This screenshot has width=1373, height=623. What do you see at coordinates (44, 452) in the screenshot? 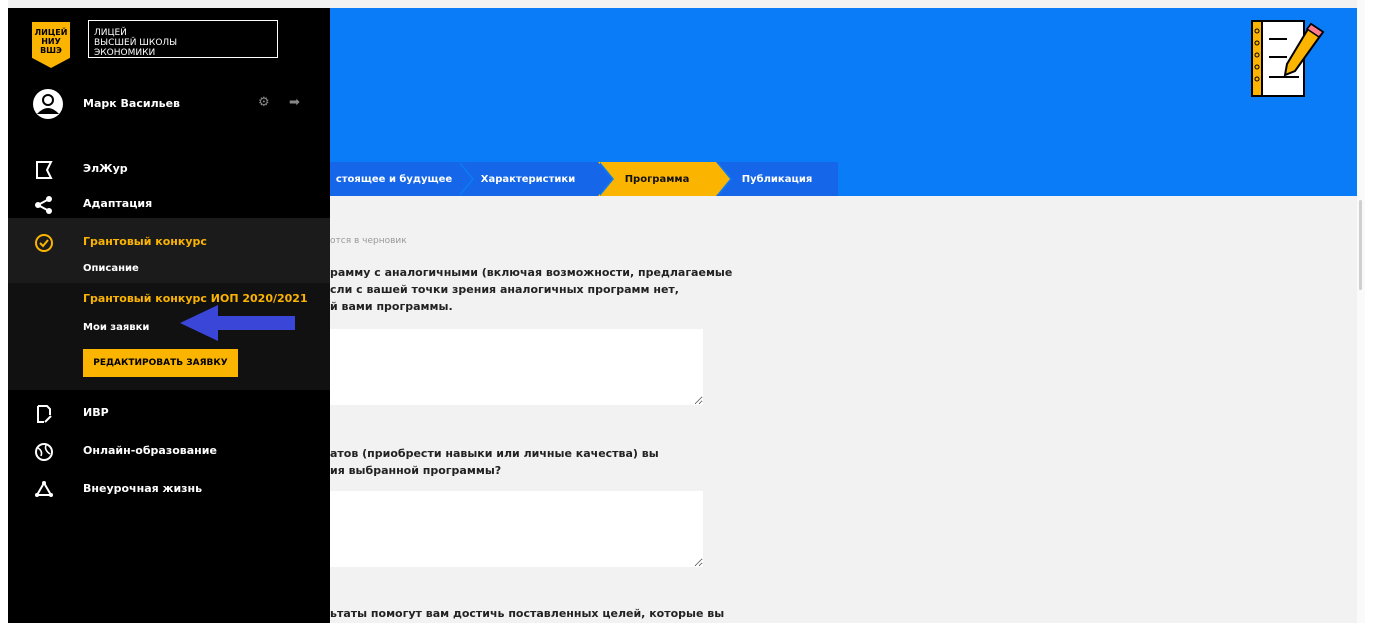
I see `globe-icon` at bounding box center [44, 452].